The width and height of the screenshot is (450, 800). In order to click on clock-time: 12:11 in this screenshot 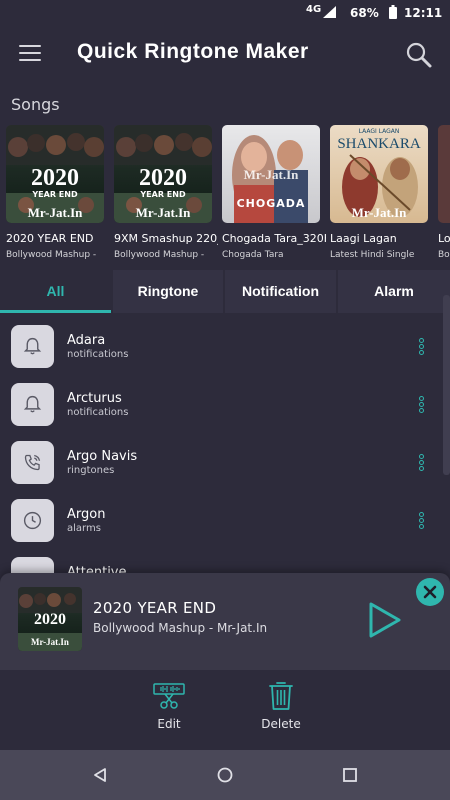, I will do `click(423, 13)`.